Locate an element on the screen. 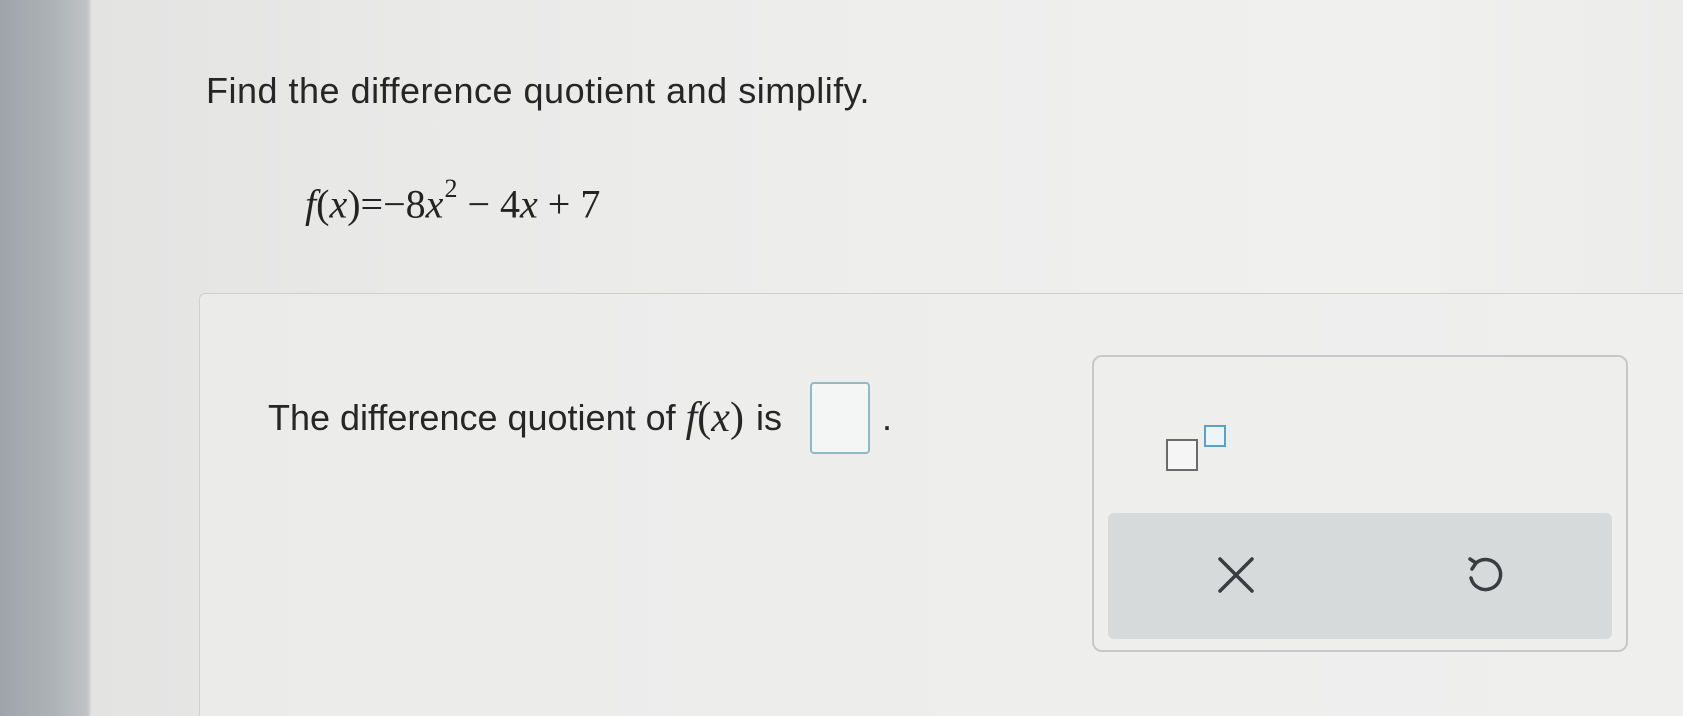  prompt-function-name: f is located at coordinates (691, 418).